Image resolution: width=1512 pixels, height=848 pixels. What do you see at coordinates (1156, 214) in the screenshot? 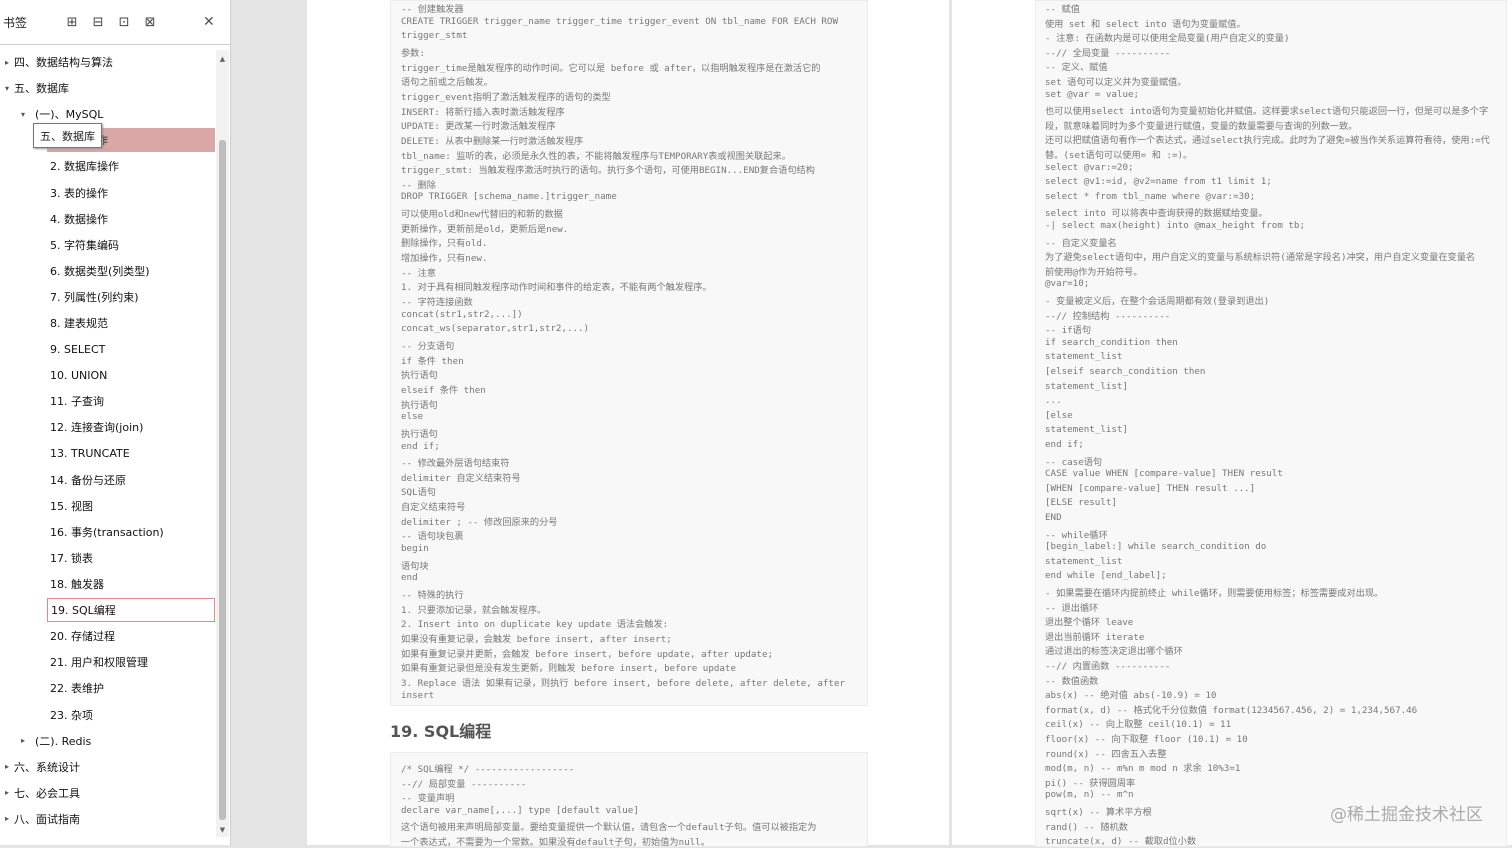
I see `code-line: select into 可以将表中查询获得的数据赋给变量。` at bounding box center [1156, 214].